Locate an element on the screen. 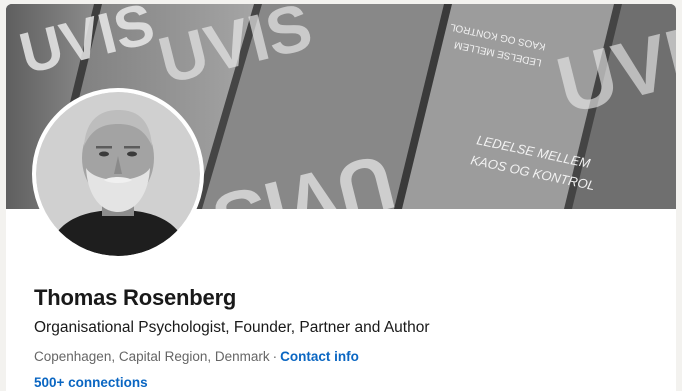 The width and height of the screenshot is (682, 391). avatar-photo is located at coordinates (118, 174).